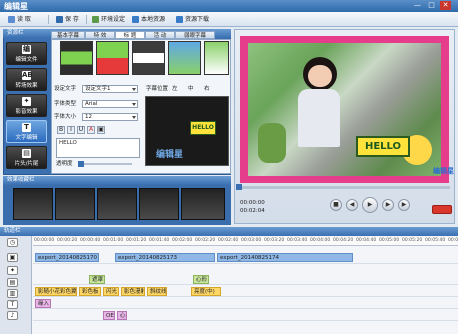  Describe the element at coordinates (388, 205) in the screenshot. I see `next-button: ▶` at that location.